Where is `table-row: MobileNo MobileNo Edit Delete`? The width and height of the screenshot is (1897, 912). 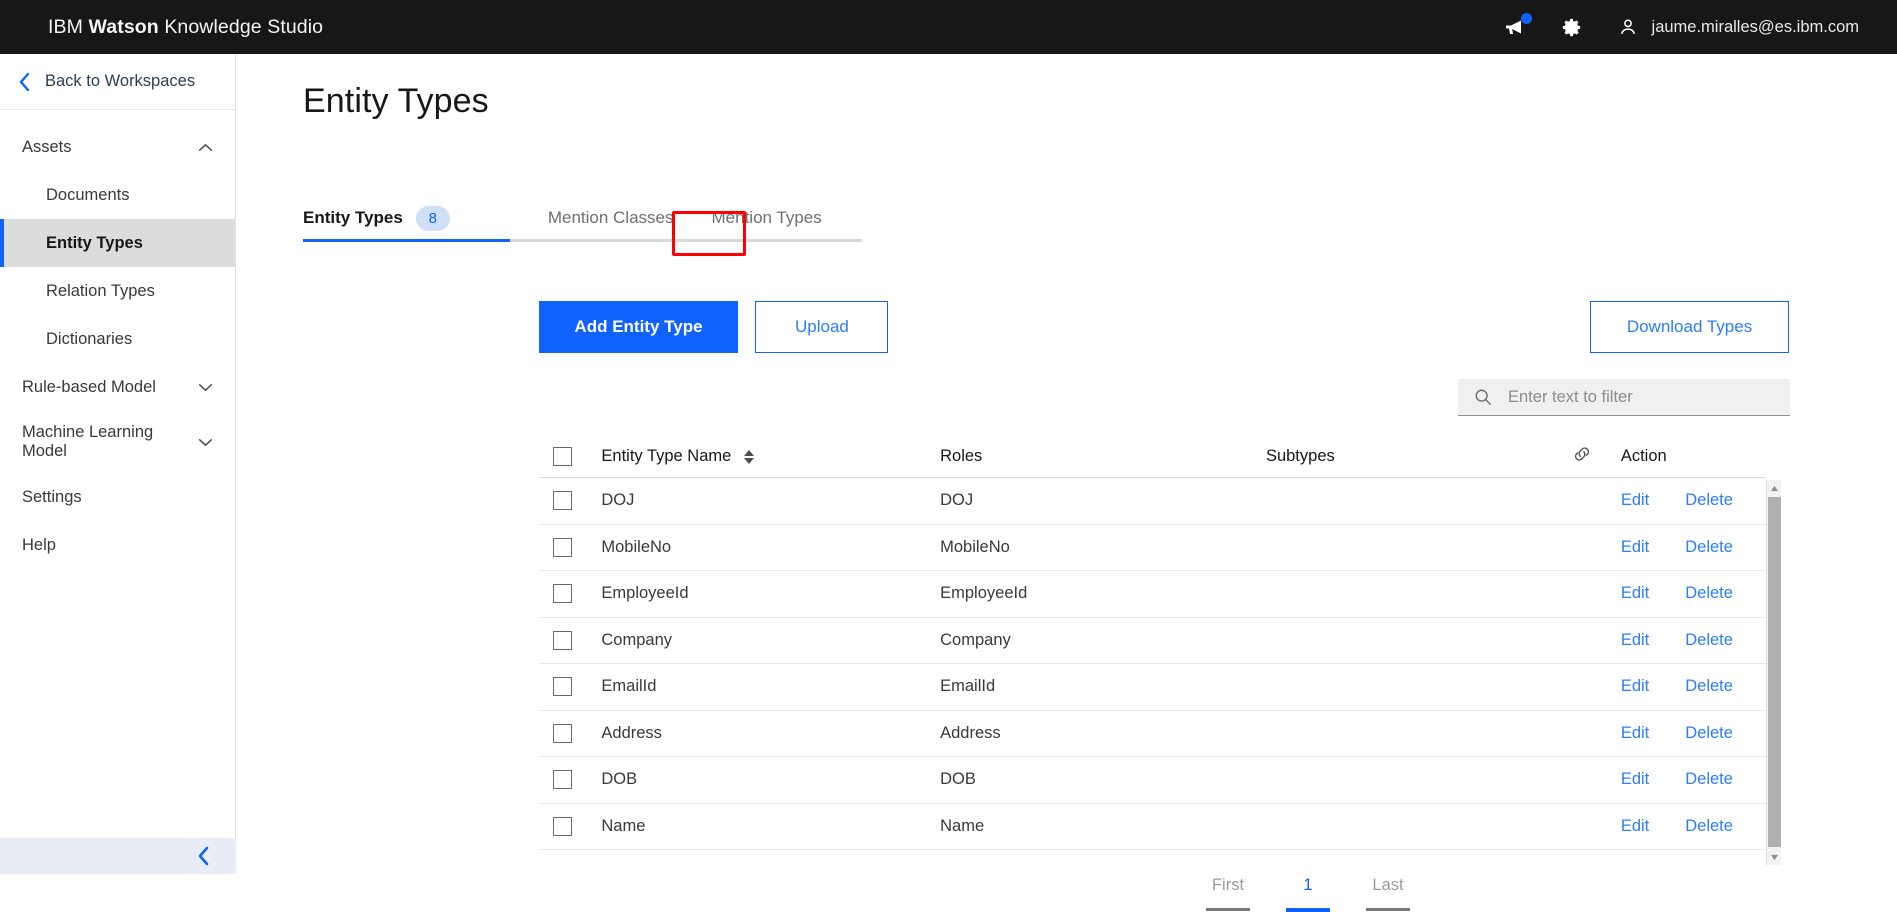
table-row: MobileNo MobileNo Edit Delete is located at coordinates (1152, 548).